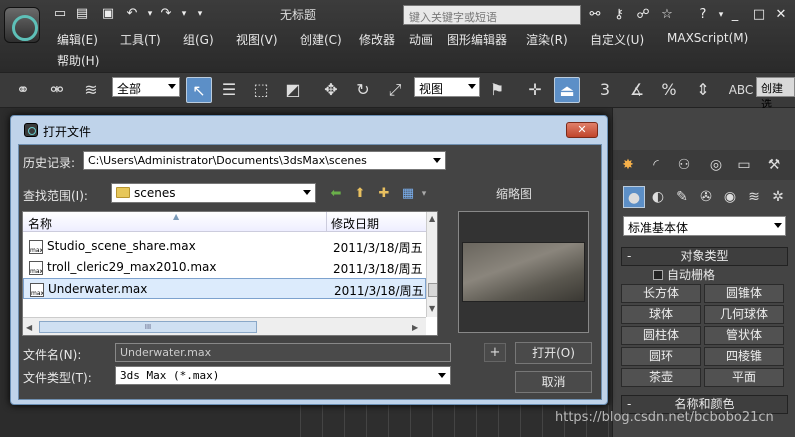  What do you see at coordinates (431, 264) in the screenshot?
I see `vertical-scrollbar: ▲ ▼` at bounding box center [431, 264].